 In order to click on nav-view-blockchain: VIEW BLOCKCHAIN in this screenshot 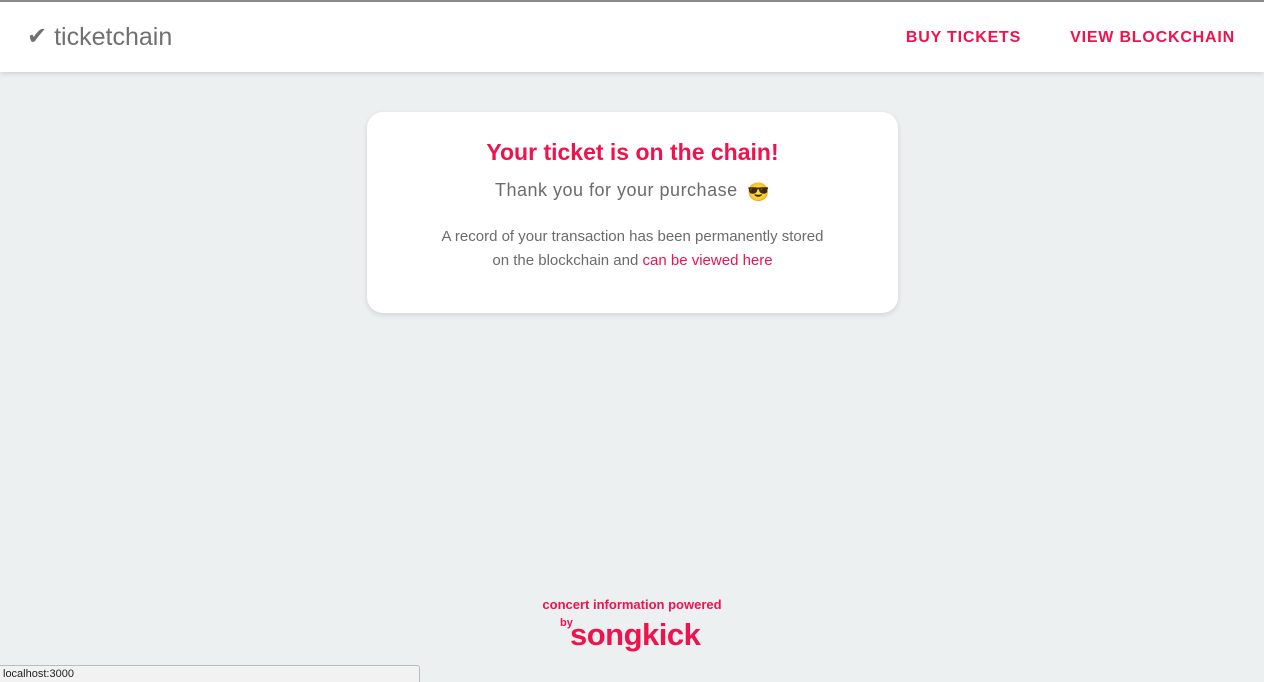, I will do `click(1152, 38)`.